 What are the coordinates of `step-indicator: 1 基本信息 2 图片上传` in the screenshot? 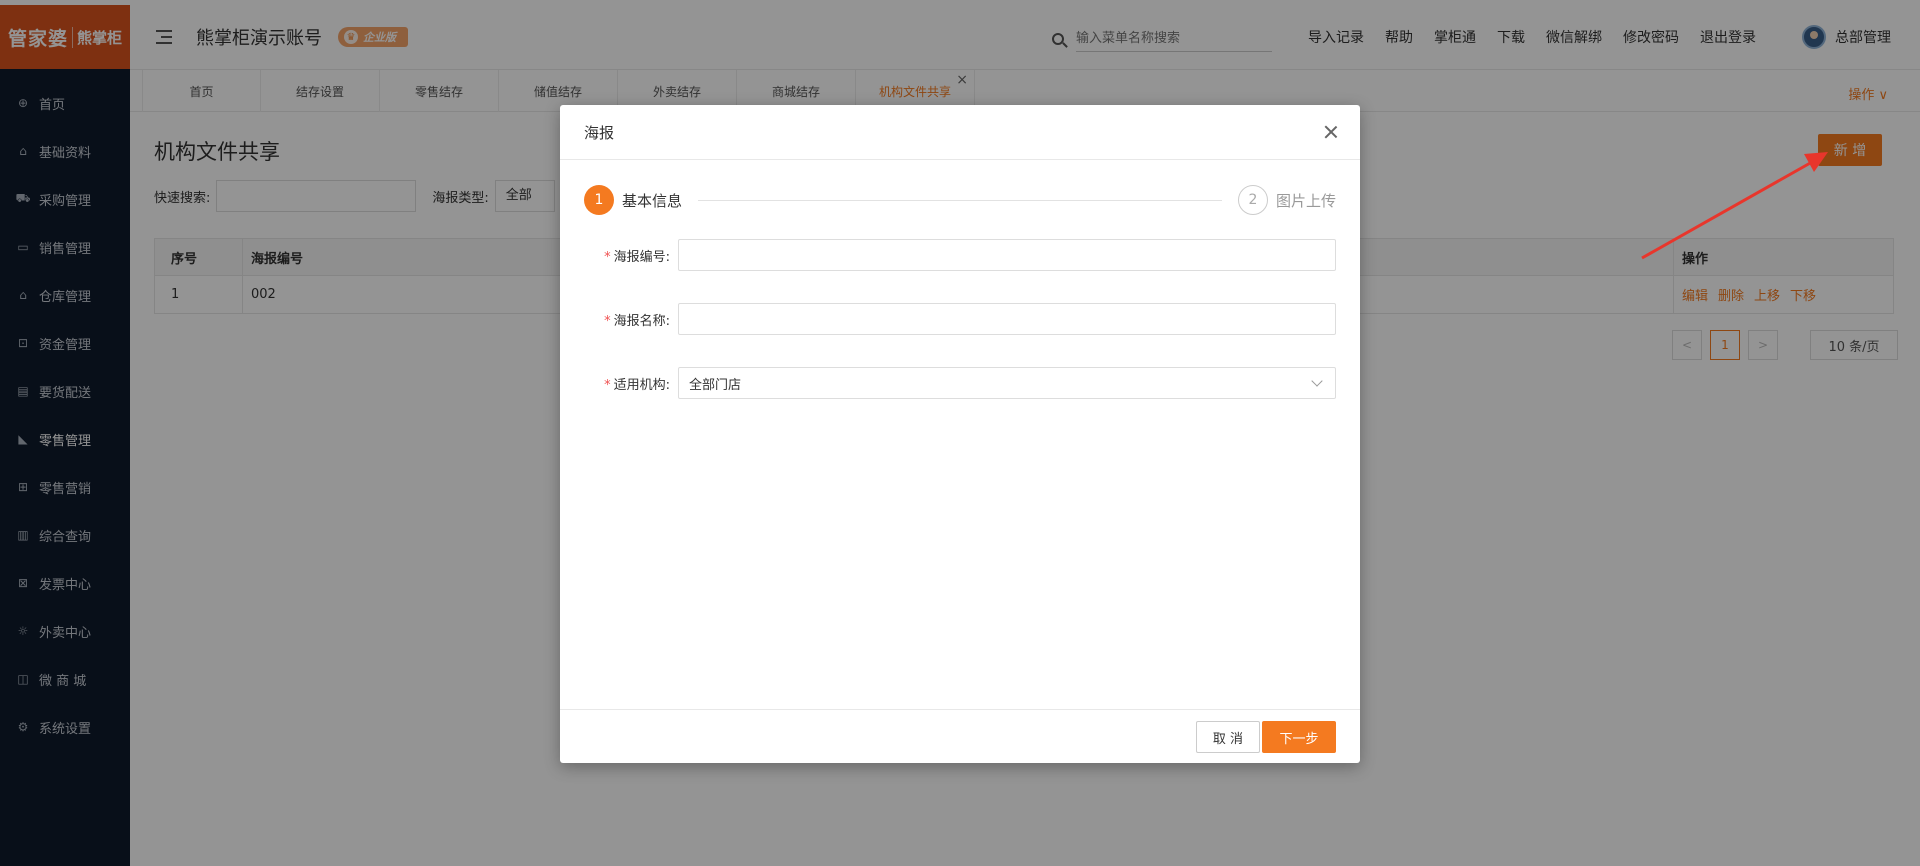 It's located at (960, 200).